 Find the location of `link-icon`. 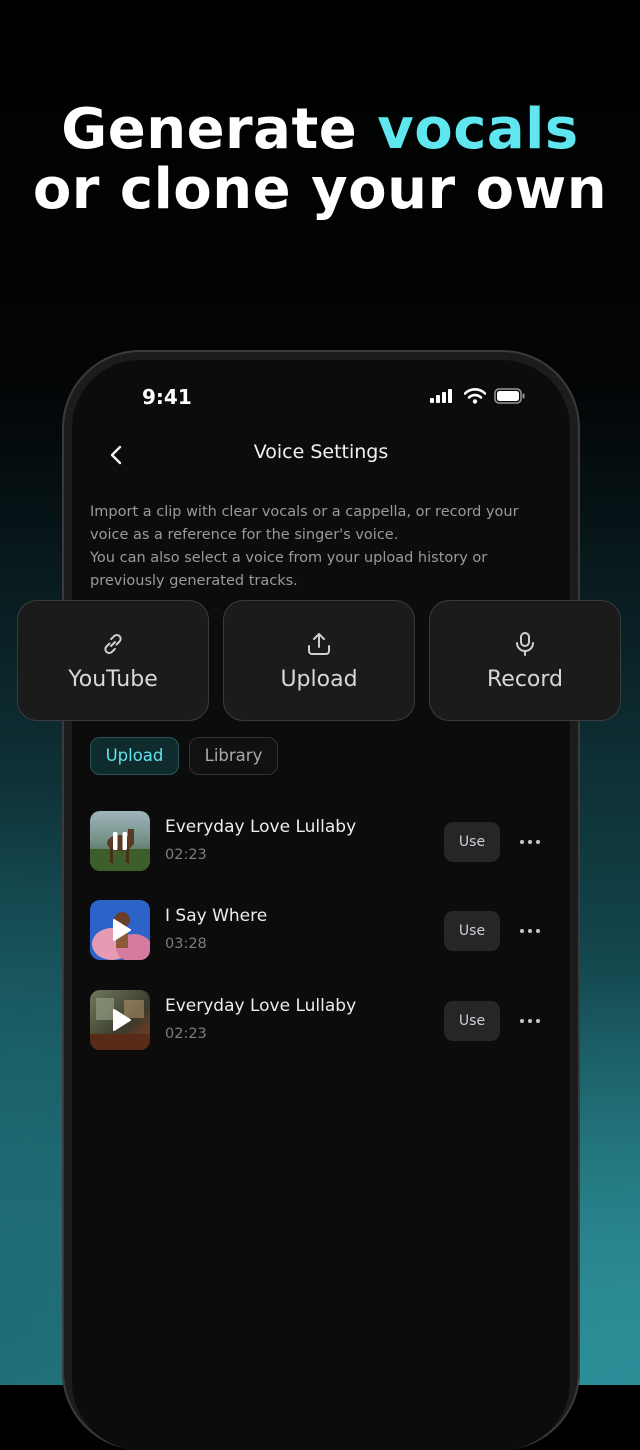

link-icon is located at coordinates (113, 644).